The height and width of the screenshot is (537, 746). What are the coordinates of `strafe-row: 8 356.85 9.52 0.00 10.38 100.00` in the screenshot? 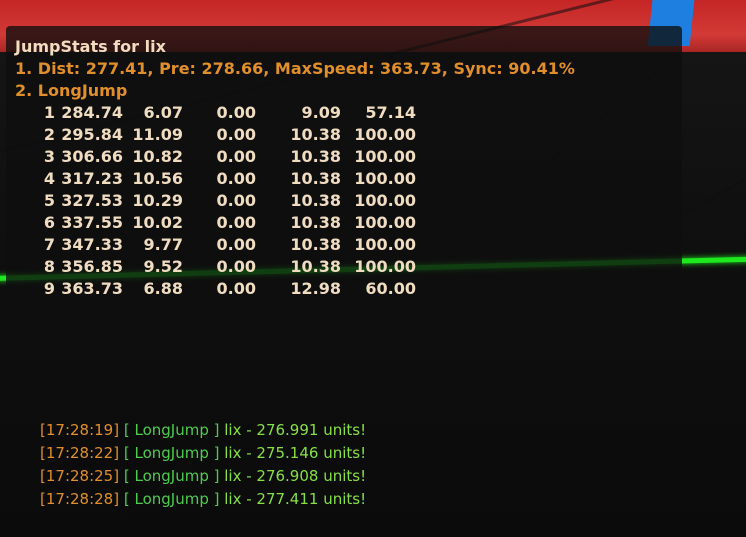 It's located at (224, 267).